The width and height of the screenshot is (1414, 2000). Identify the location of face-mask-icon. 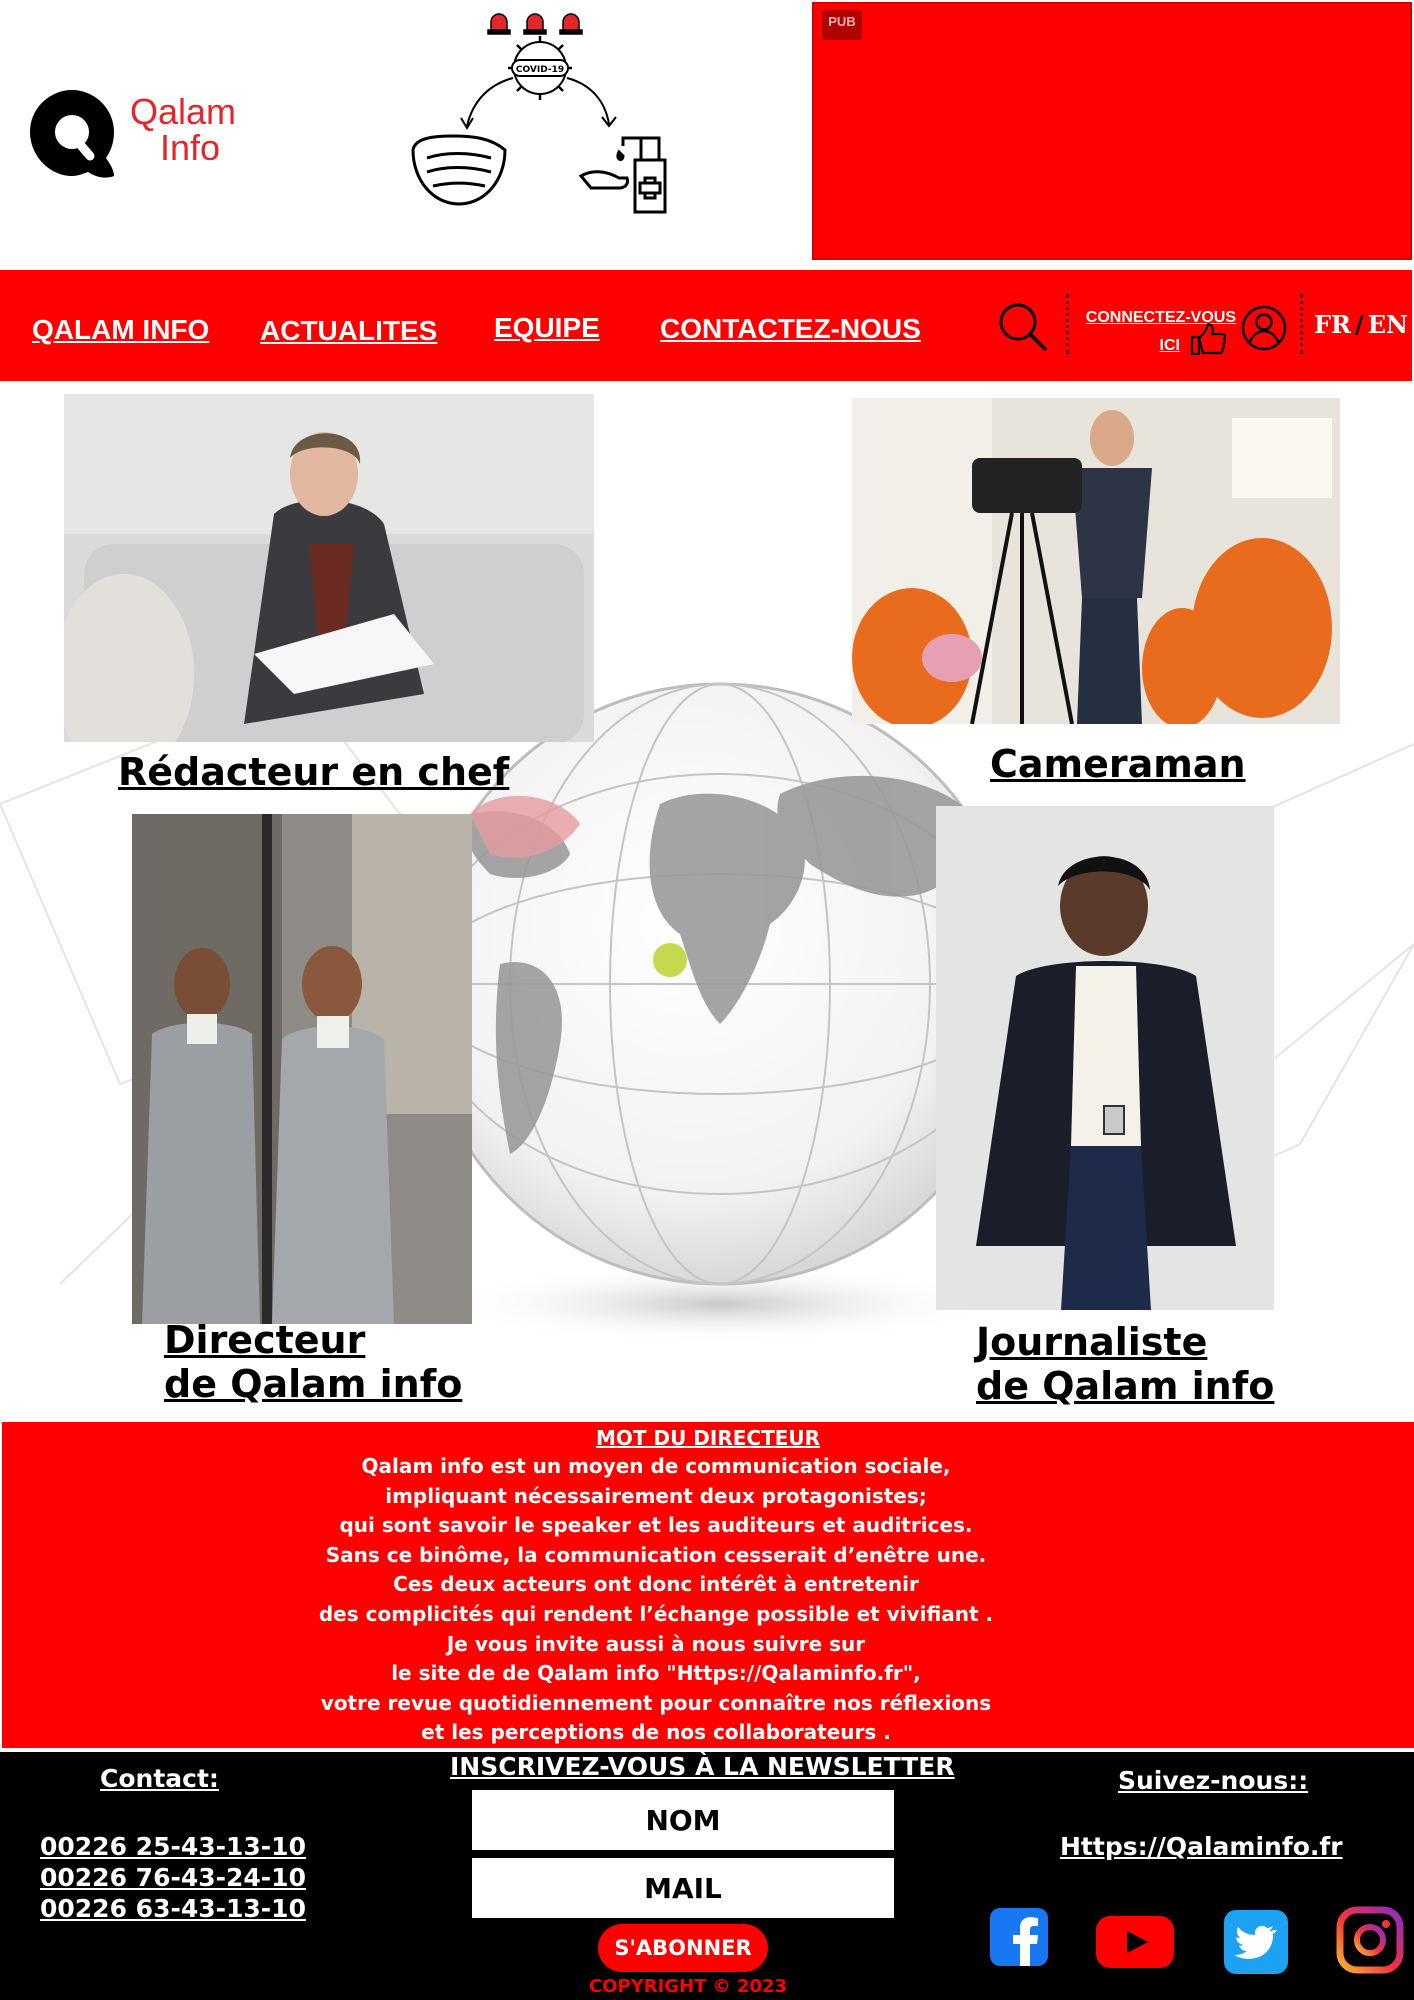
(459, 170).